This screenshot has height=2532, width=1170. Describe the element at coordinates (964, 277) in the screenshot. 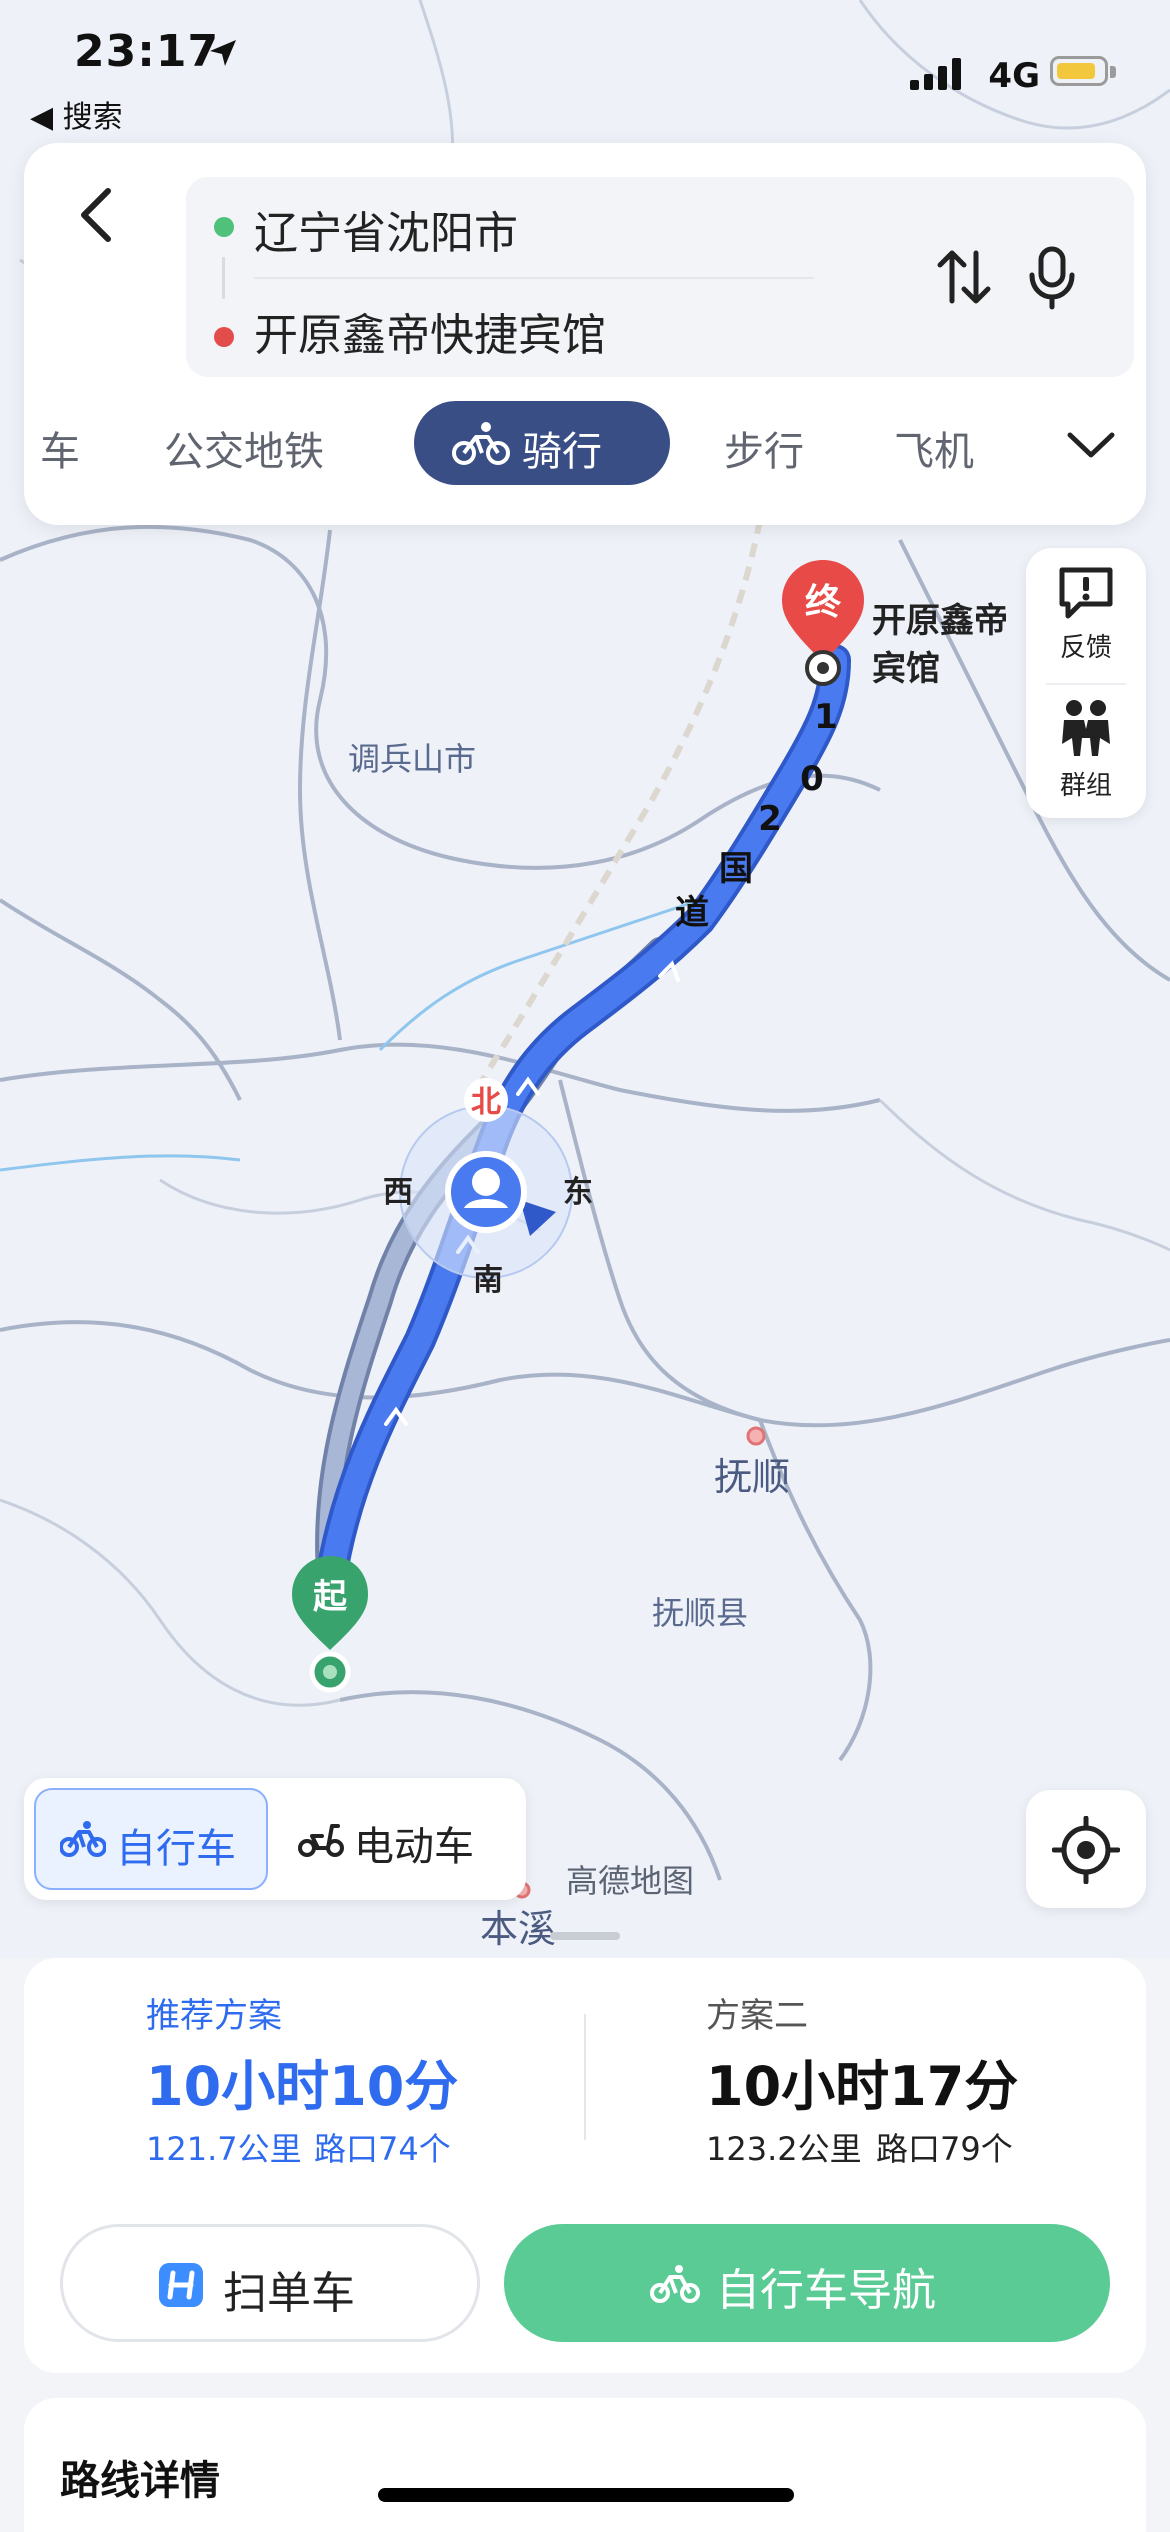

I see `swap-icon` at that location.